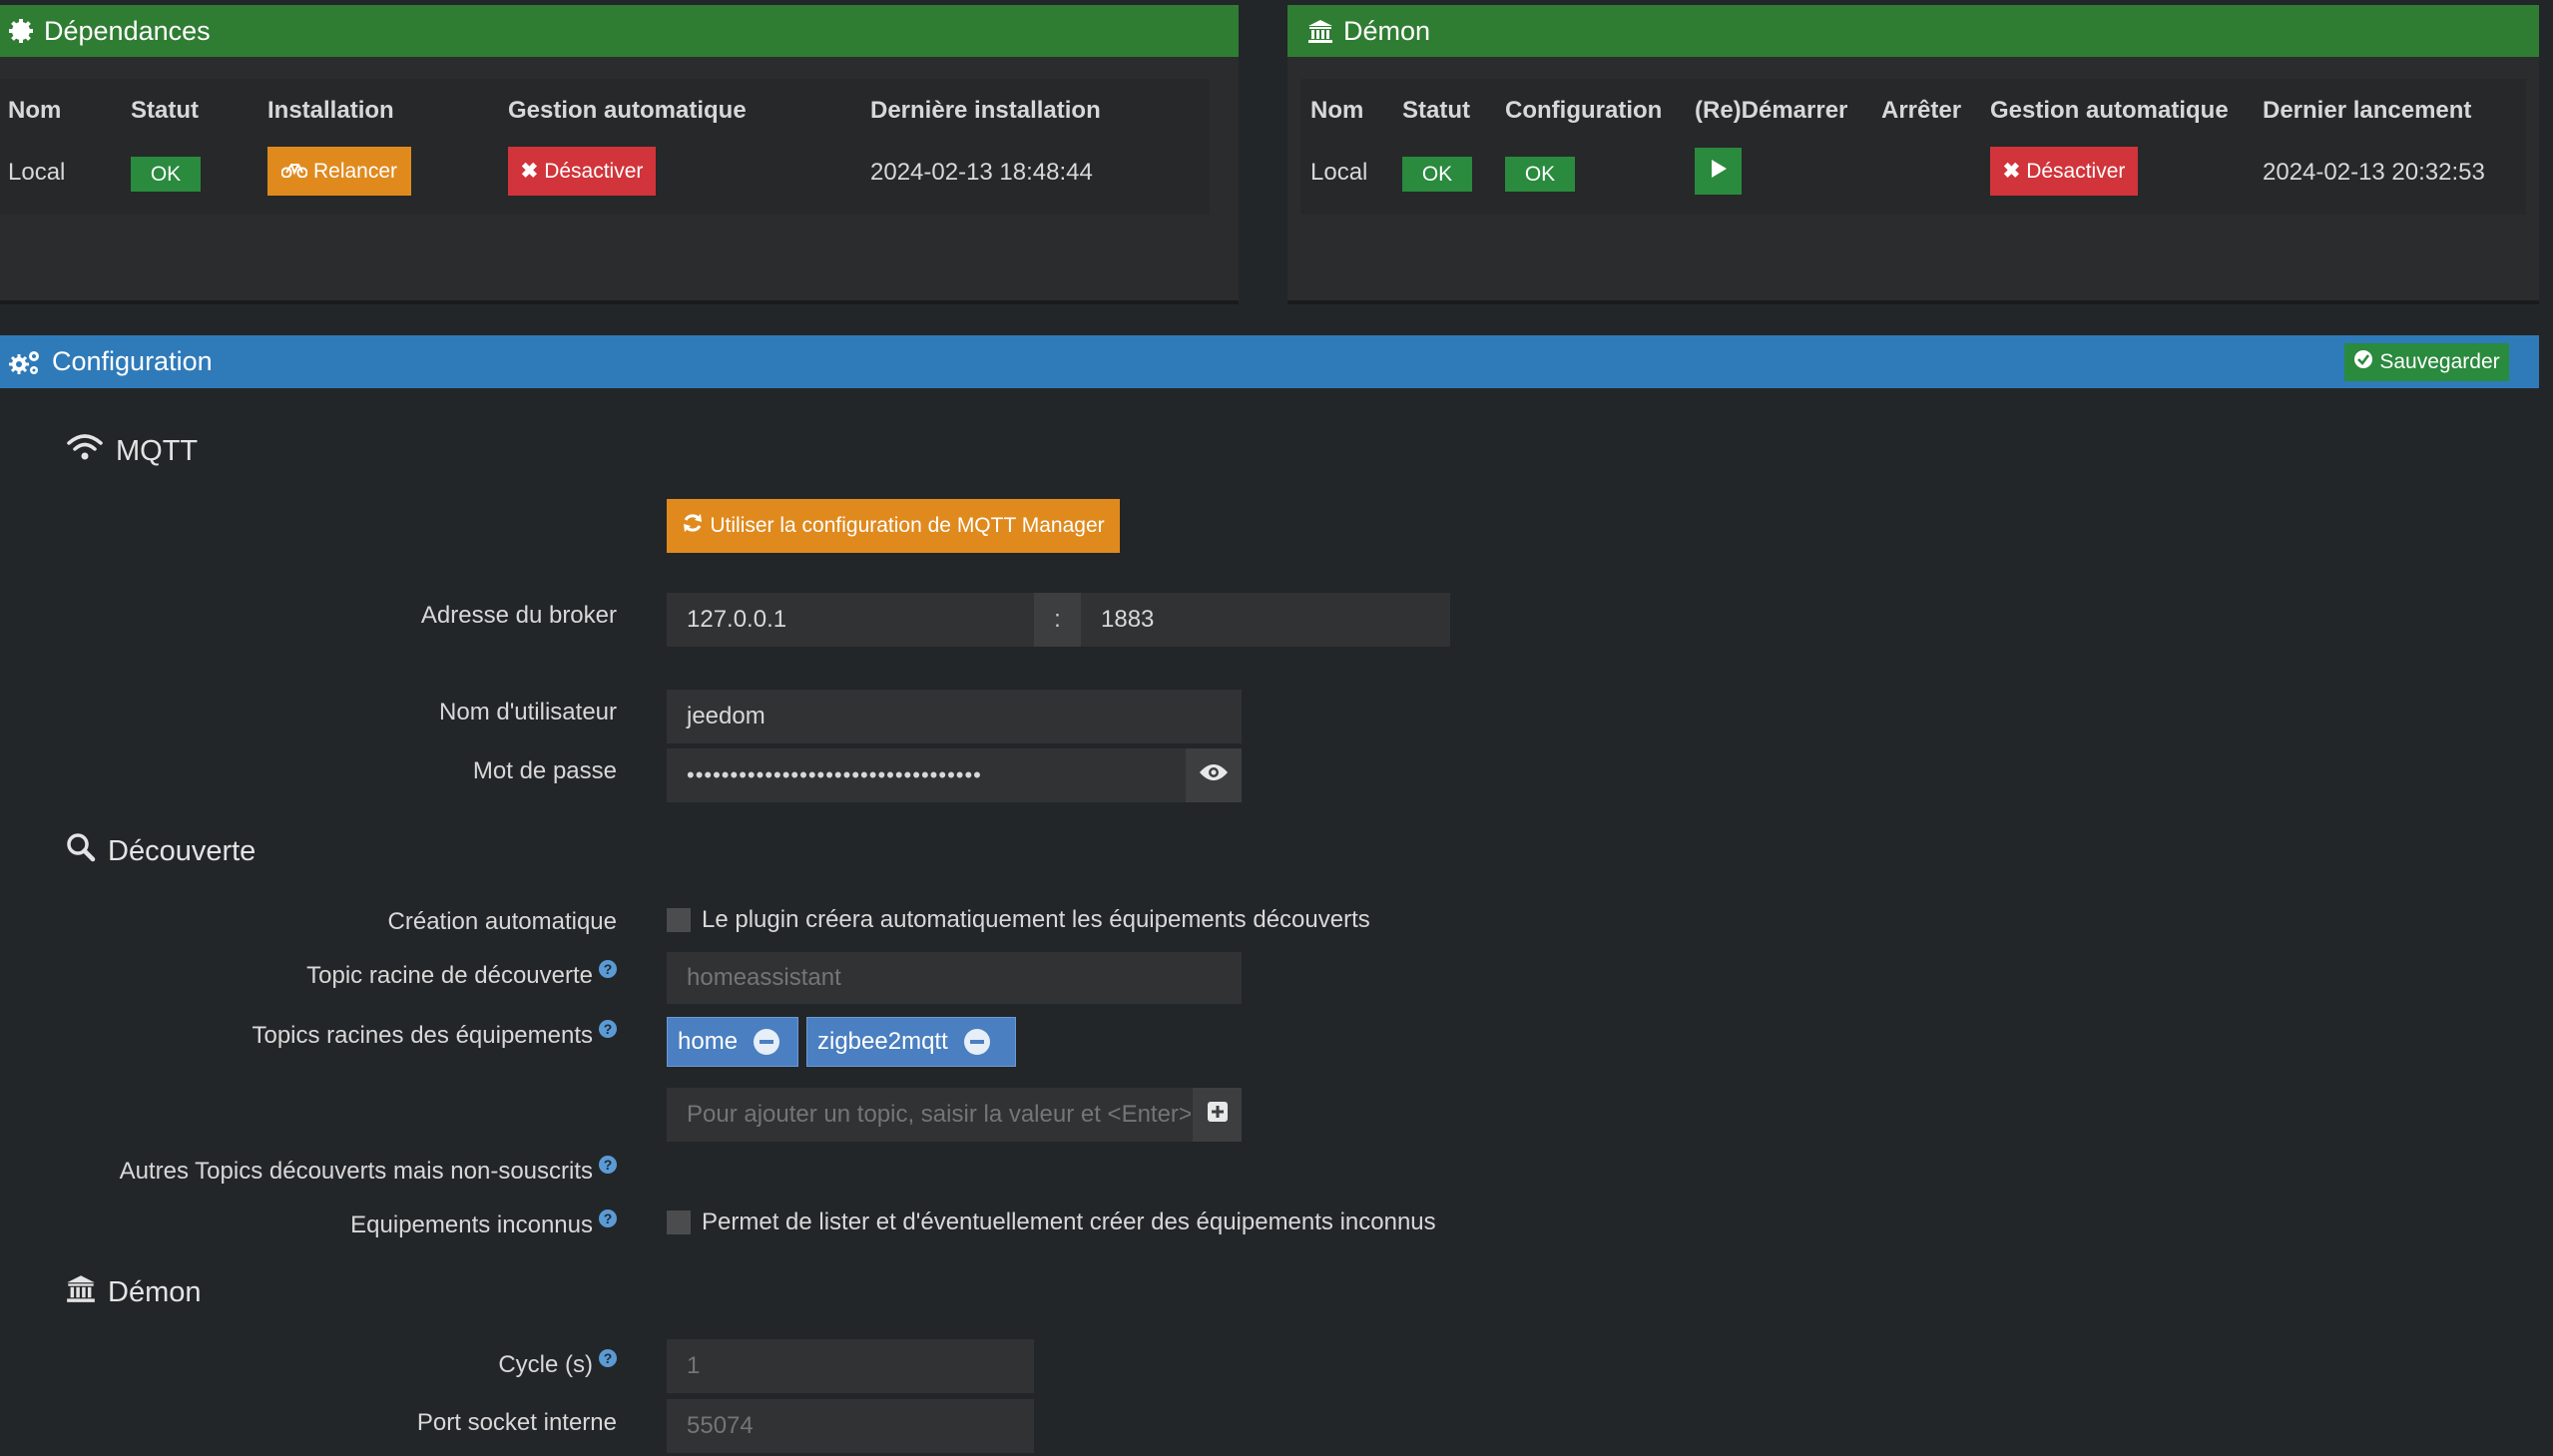 The height and width of the screenshot is (1456, 2553). What do you see at coordinates (954, 978) in the screenshot?
I see `discovery-root-input` at bounding box center [954, 978].